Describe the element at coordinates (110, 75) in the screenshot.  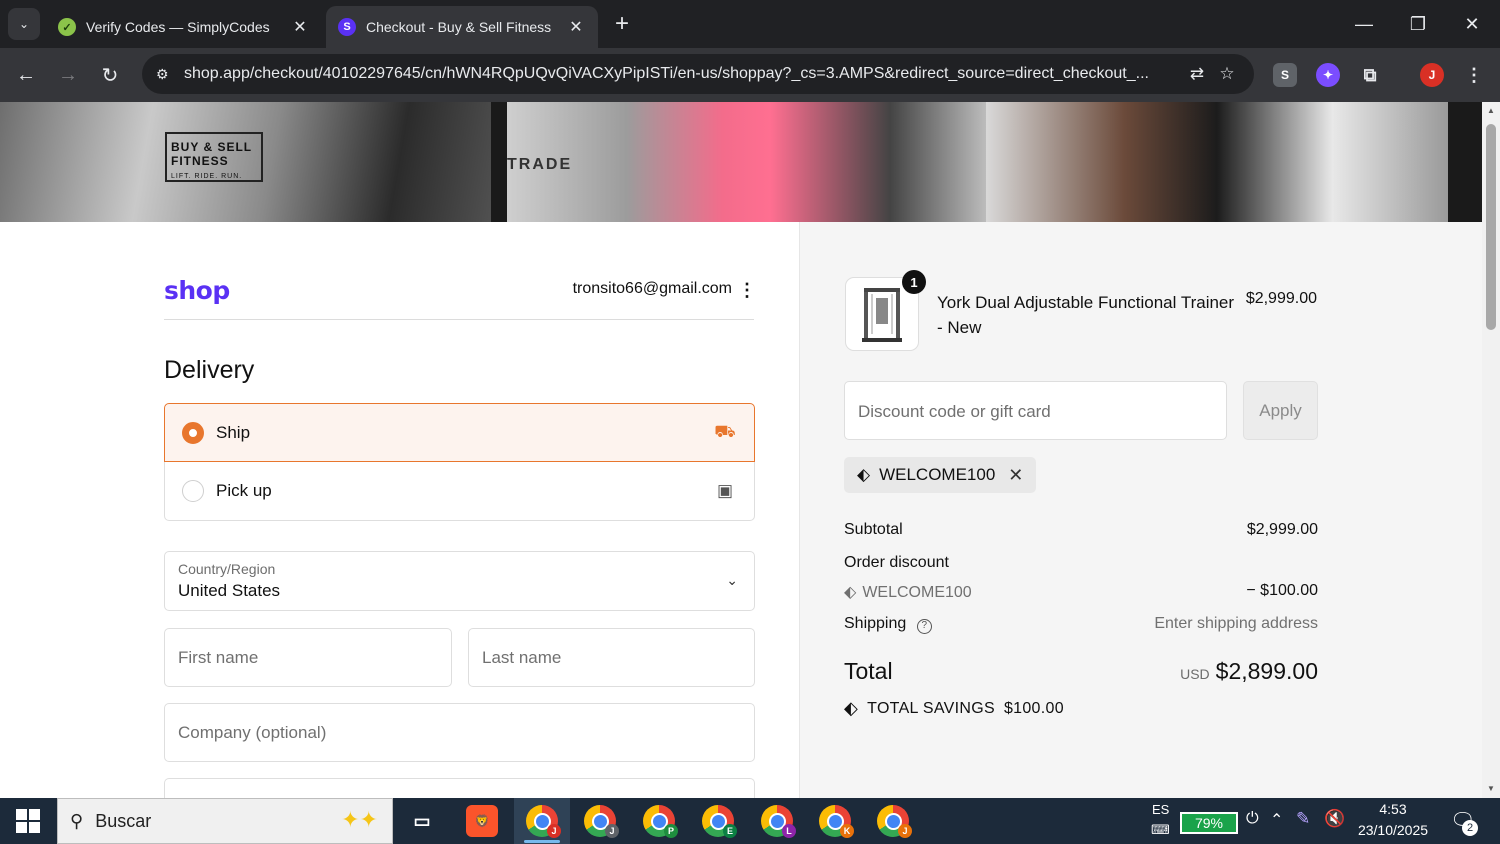
I see `reload-icon: ↻` at that location.